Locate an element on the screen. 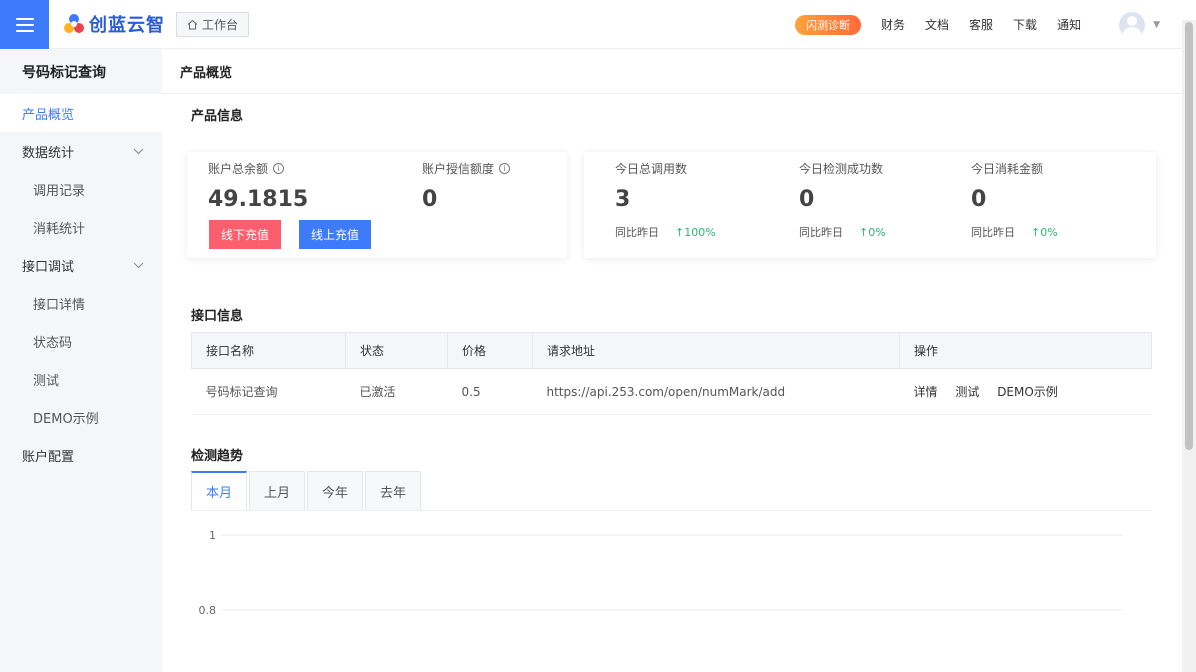  sidebar-title: 号码标记查询 is located at coordinates (64, 72).